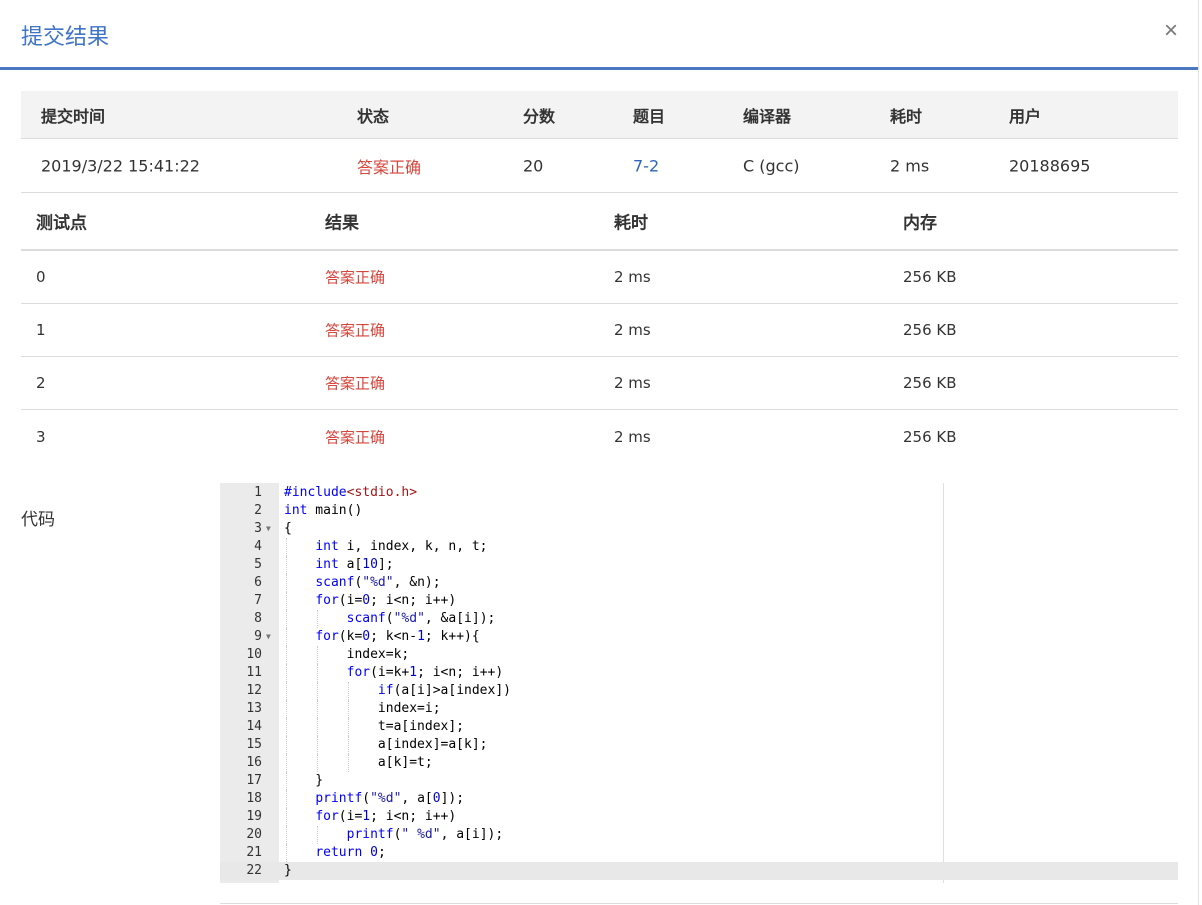  I want to click on testcase-id: 0, so click(41, 277).